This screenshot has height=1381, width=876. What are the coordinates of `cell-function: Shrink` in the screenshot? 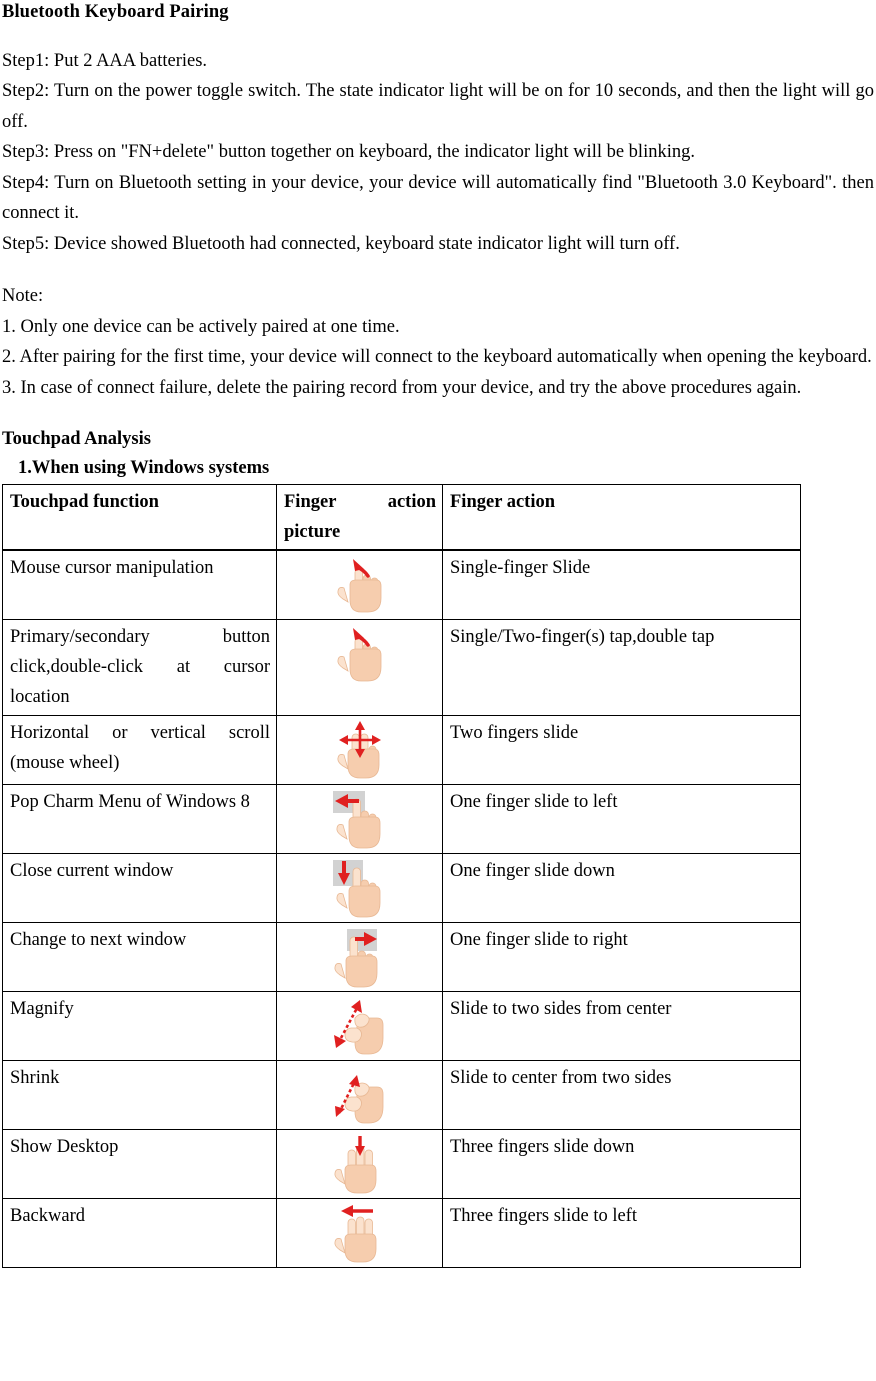 It's located at (139, 1095).